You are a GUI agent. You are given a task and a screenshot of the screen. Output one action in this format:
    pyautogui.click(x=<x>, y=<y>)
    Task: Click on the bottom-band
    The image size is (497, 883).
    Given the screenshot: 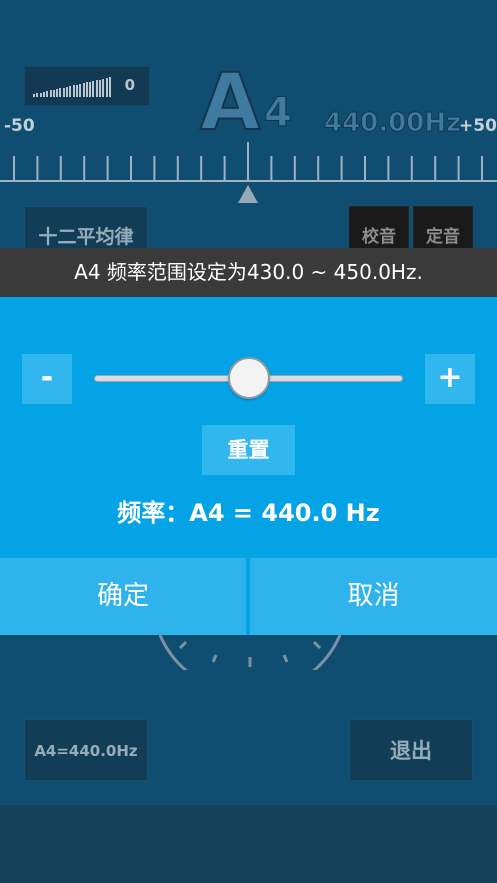 What is the action you would take?
    pyautogui.click(x=248, y=844)
    